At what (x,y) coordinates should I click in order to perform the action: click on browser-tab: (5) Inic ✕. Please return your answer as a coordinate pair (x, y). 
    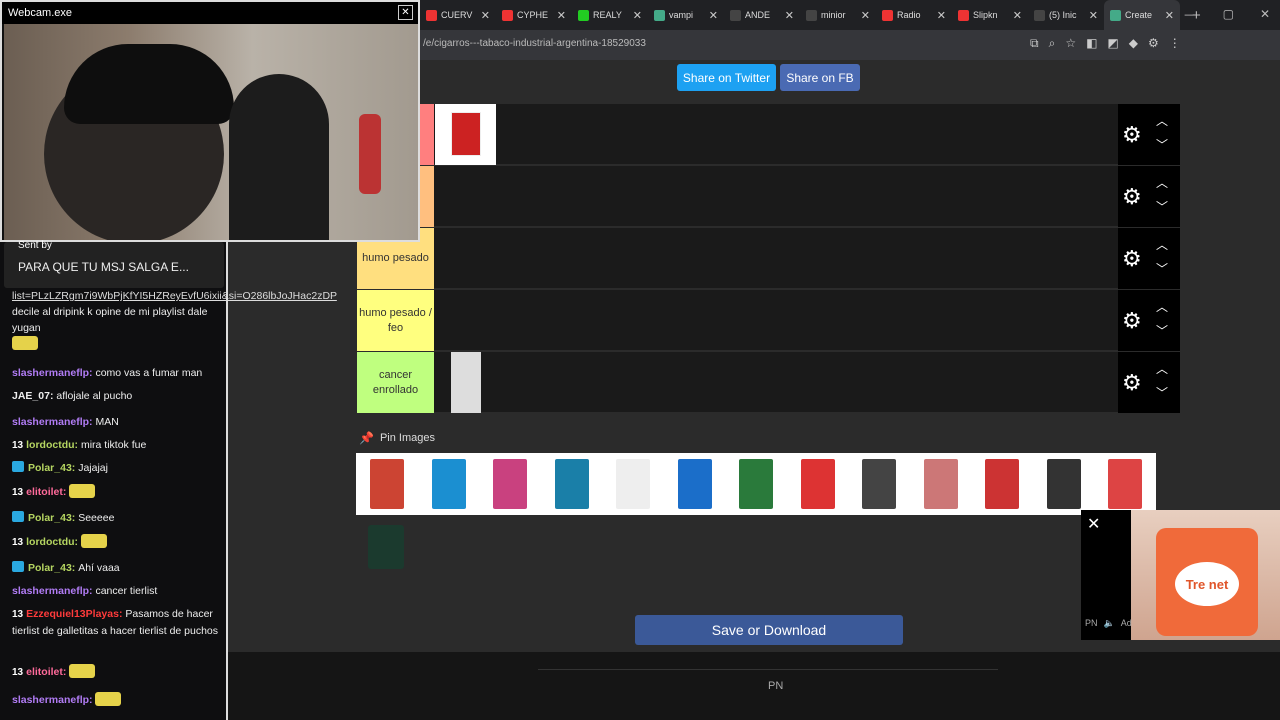
    Looking at the image, I should click on (1066, 15).